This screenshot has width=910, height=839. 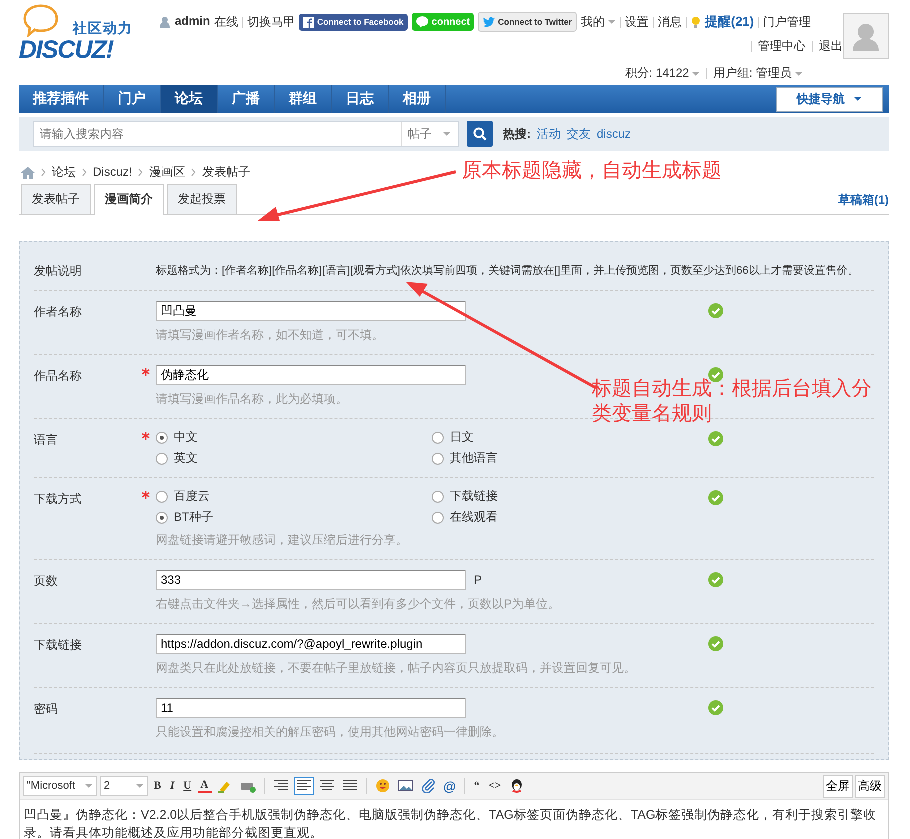 What do you see at coordinates (46, 440) in the screenshot?
I see `field-label: 语言` at bounding box center [46, 440].